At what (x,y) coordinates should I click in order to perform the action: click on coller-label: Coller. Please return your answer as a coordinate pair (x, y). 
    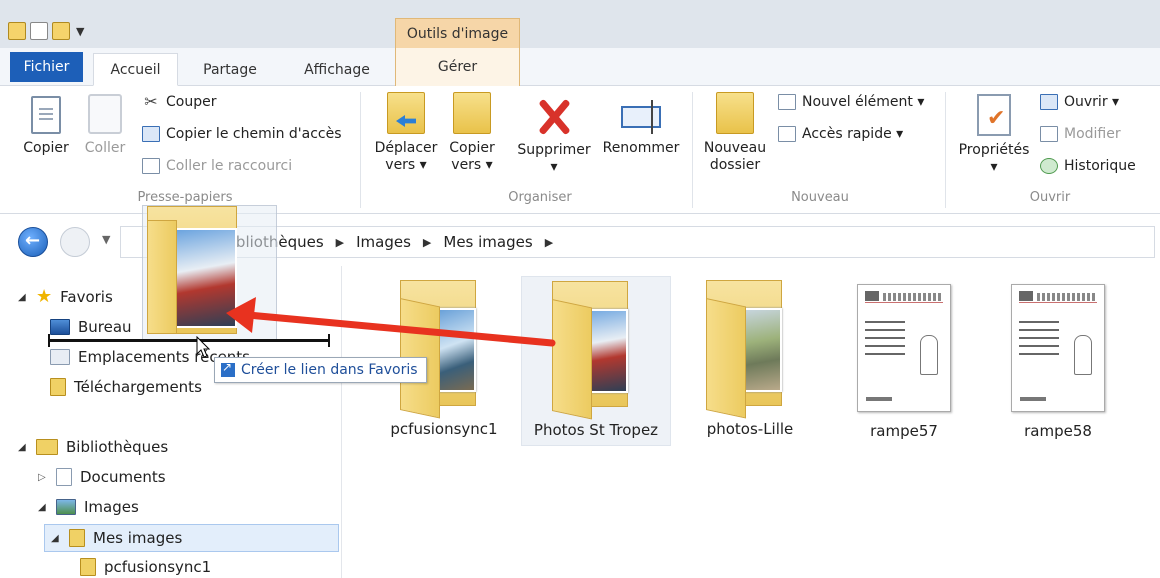
    Looking at the image, I should click on (105, 148).